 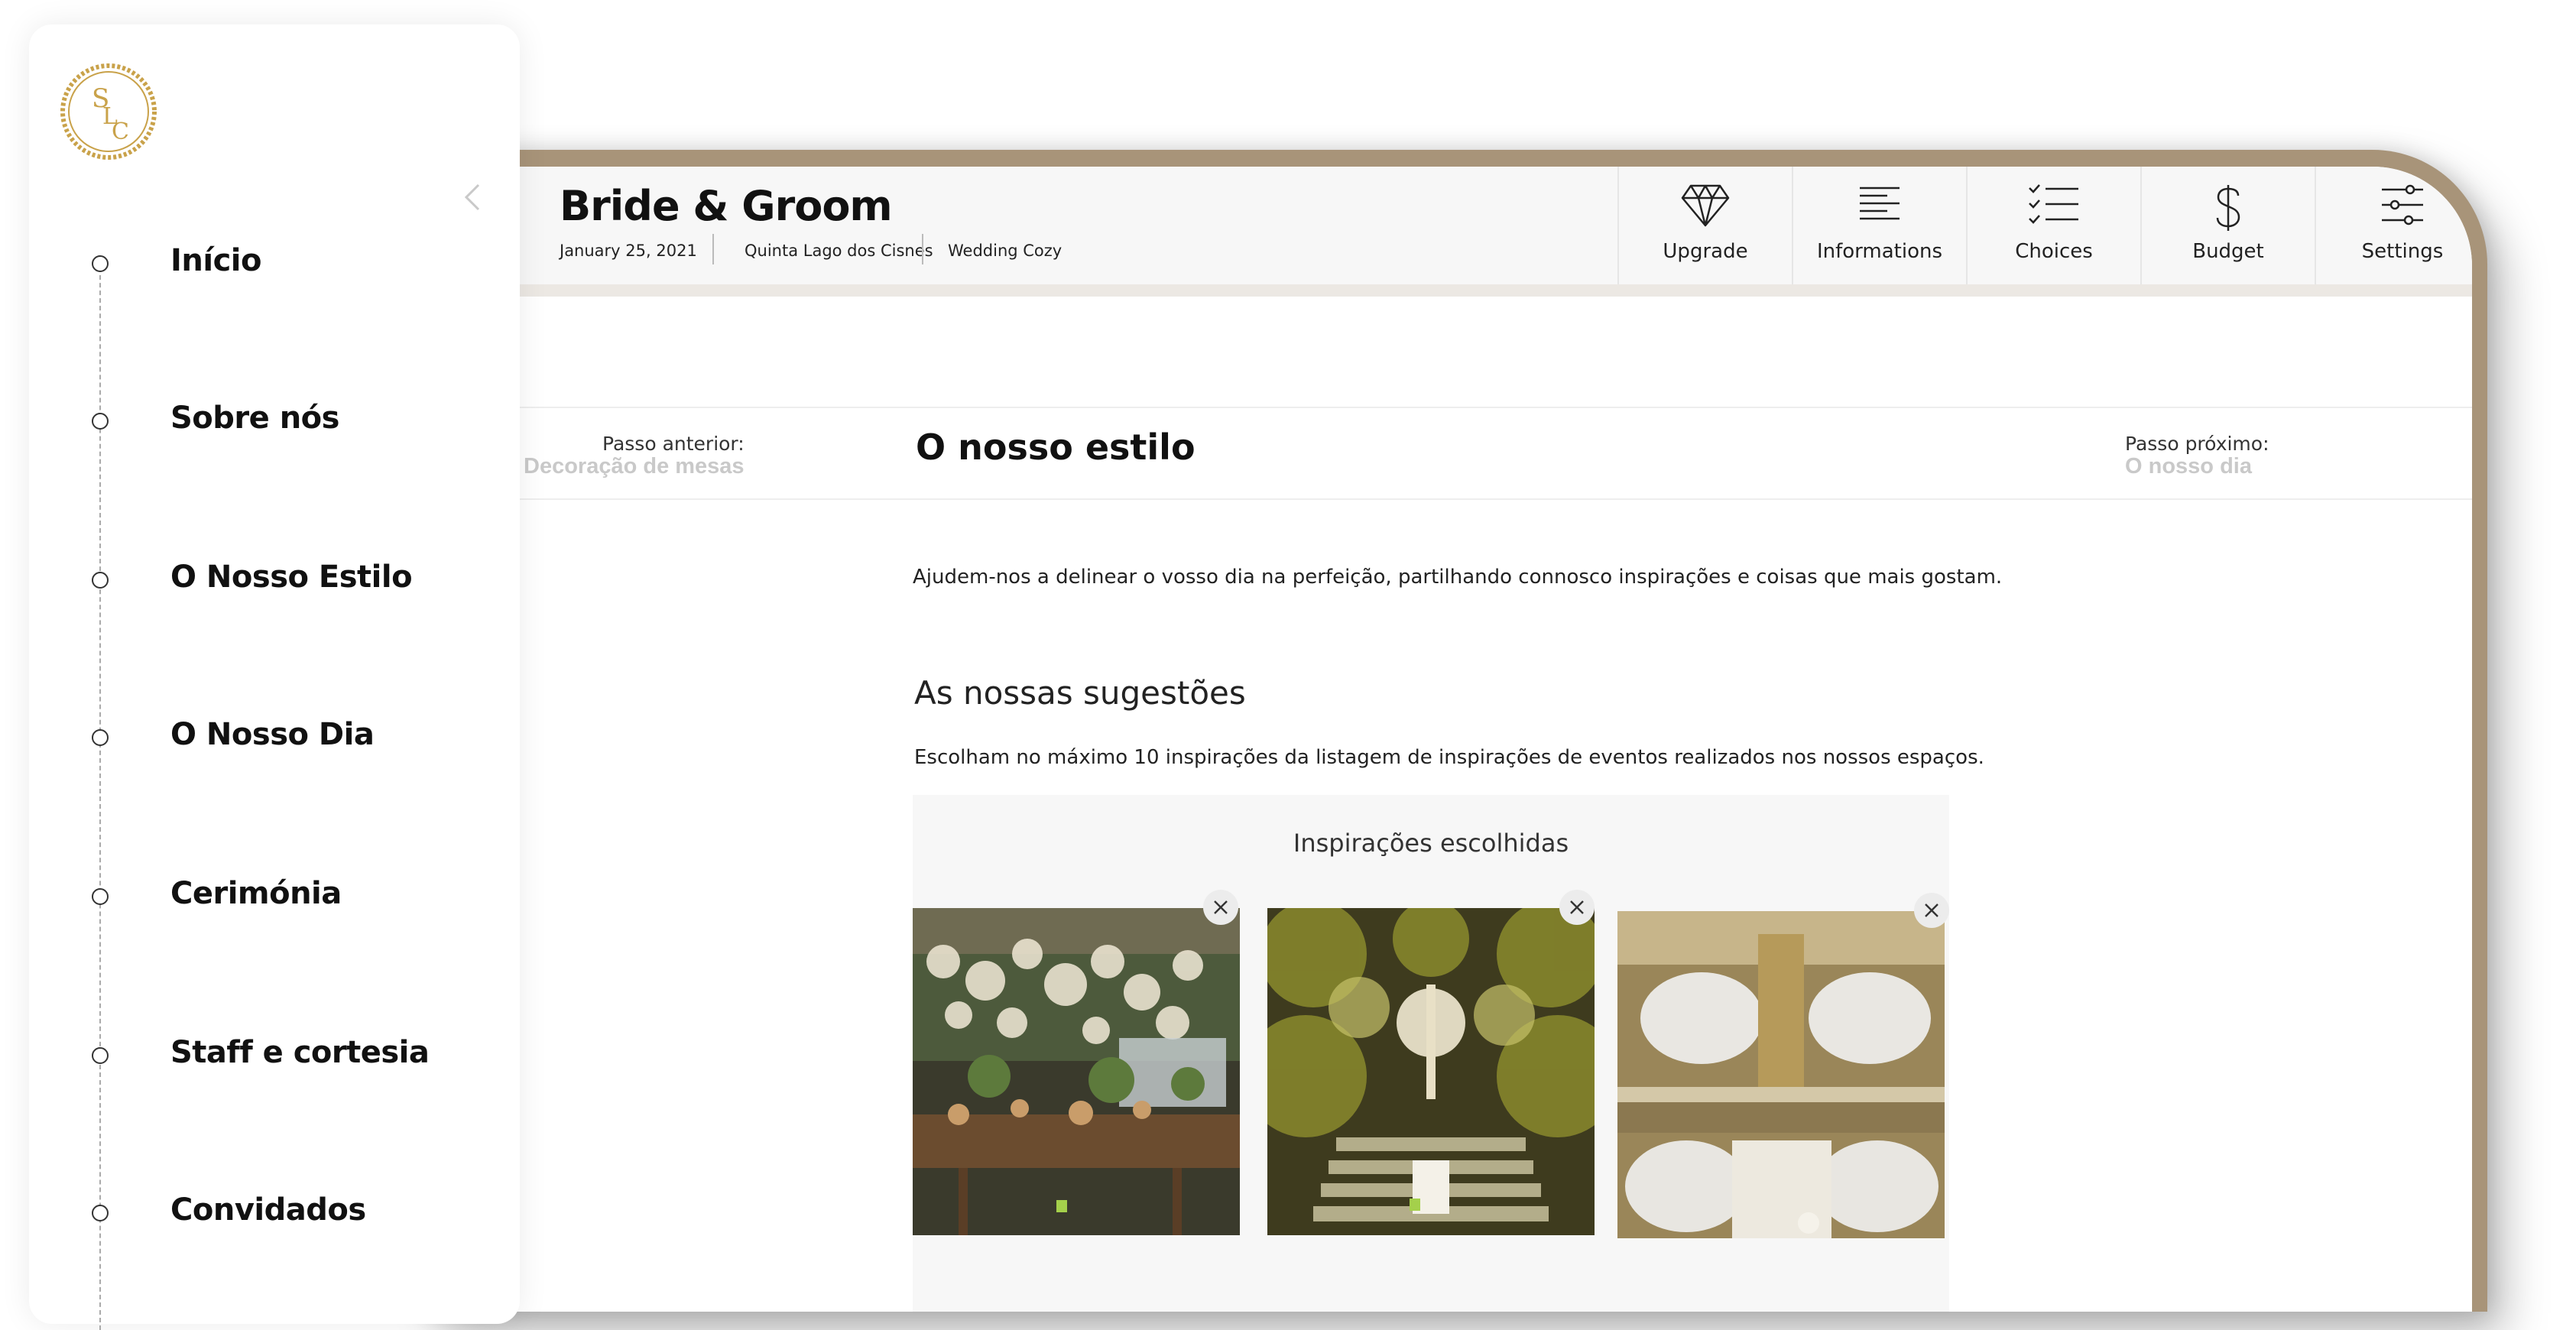 What do you see at coordinates (2402, 205) in the screenshot?
I see `sliders-icon` at bounding box center [2402, 205].